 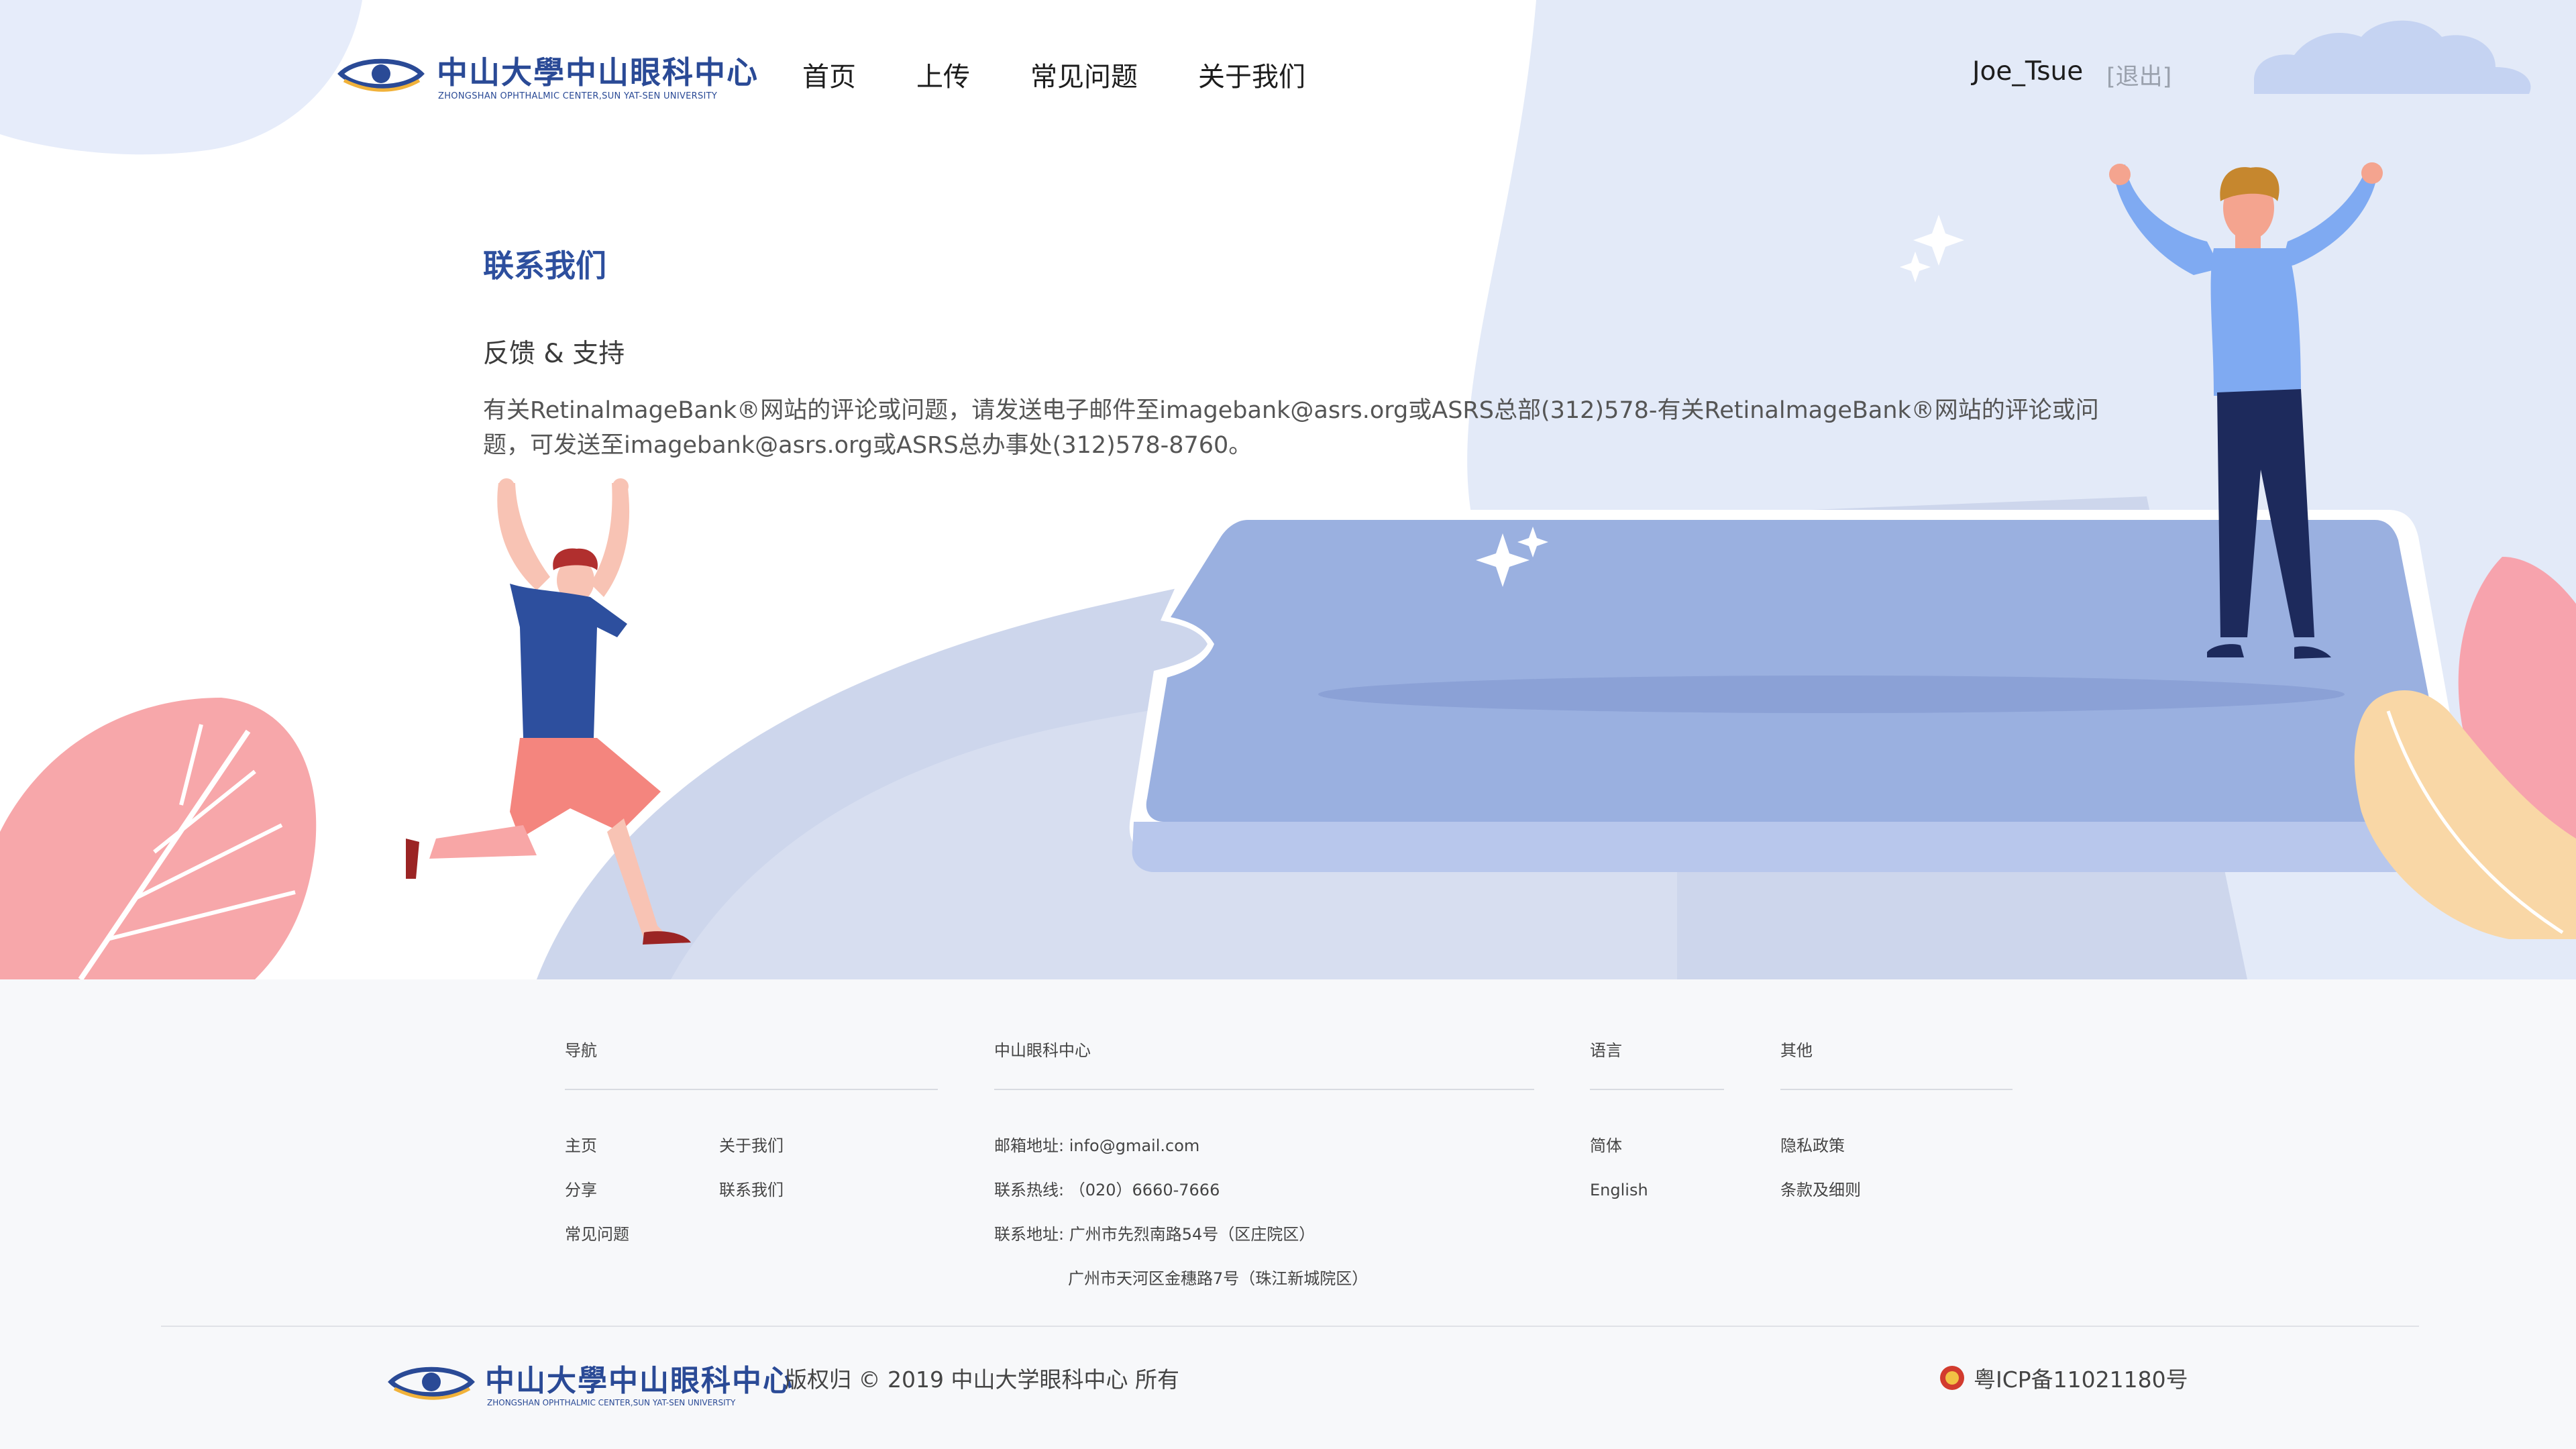 I want to click on footer-hotline: 联系热线: （020）6660-7666, so click(x=1107, y=1190).